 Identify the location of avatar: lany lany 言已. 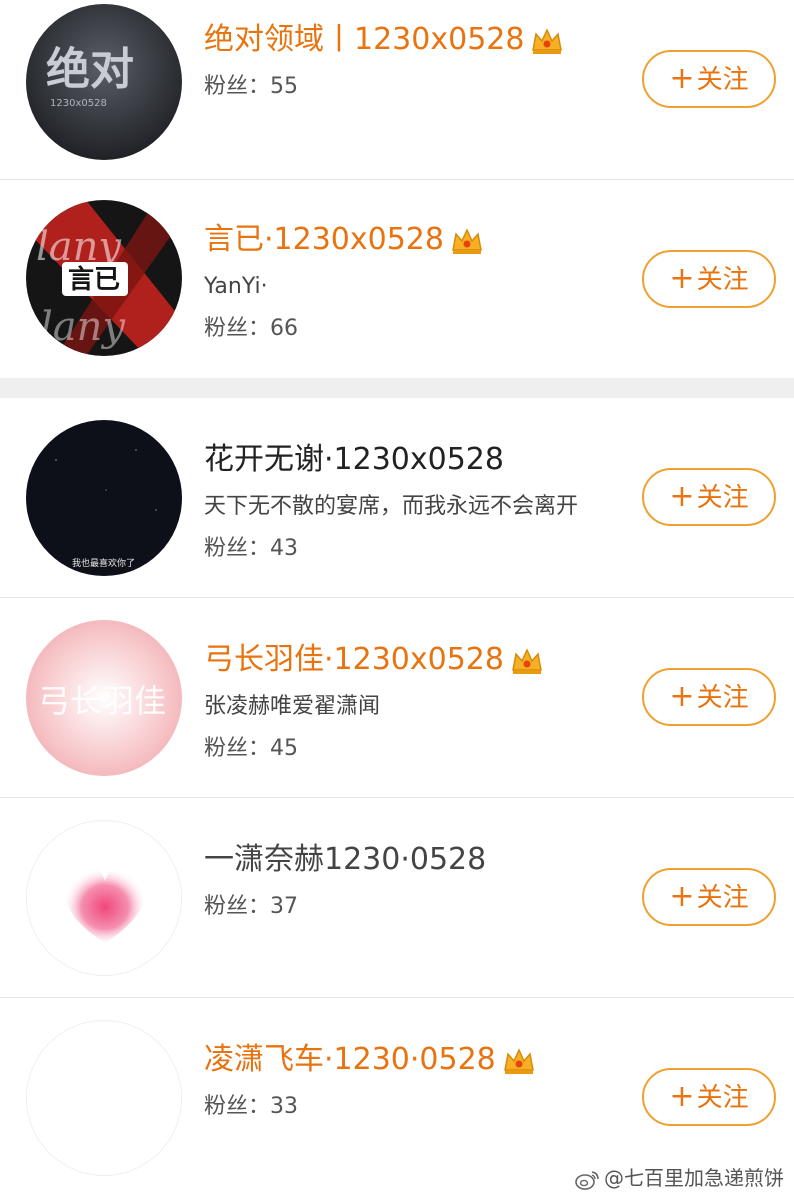
(104, 278).